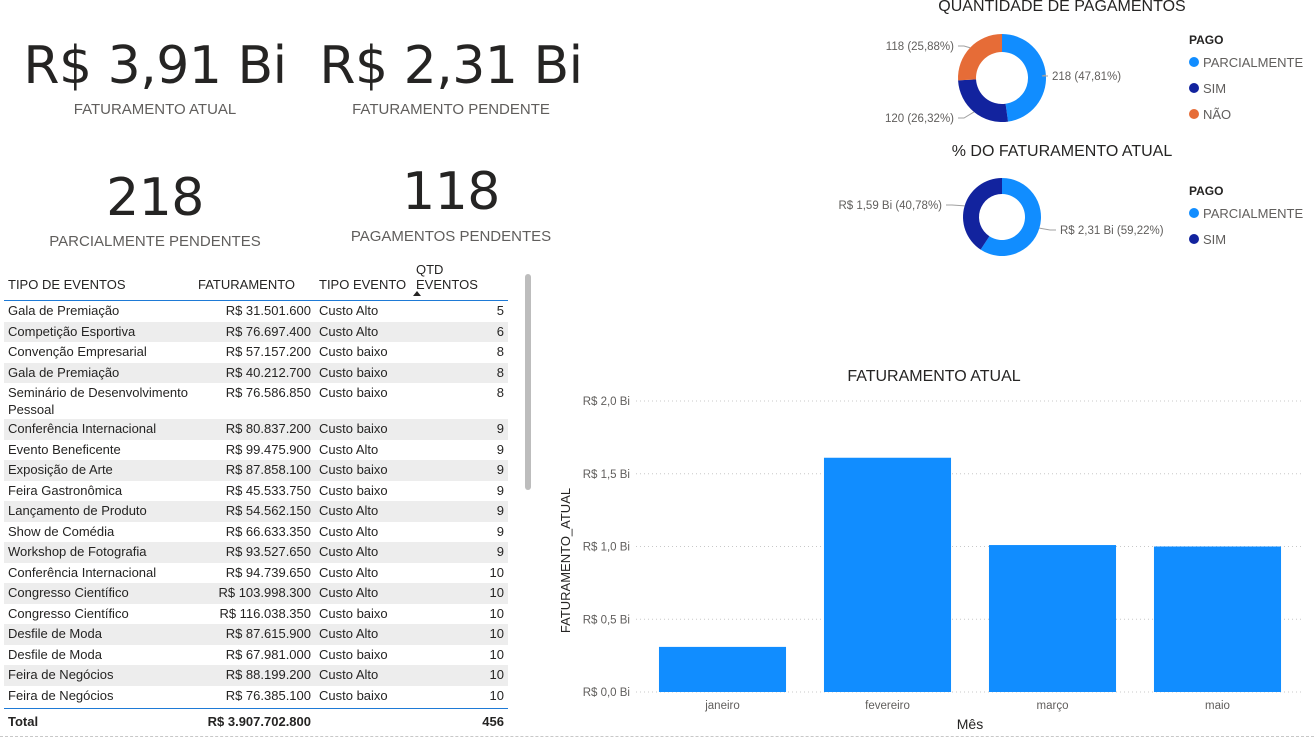  What do you see at coordinates (1206, 40) in the screenshot?
I see `donut1-legend-title: PAGO` at bounding box center [1206, 40].